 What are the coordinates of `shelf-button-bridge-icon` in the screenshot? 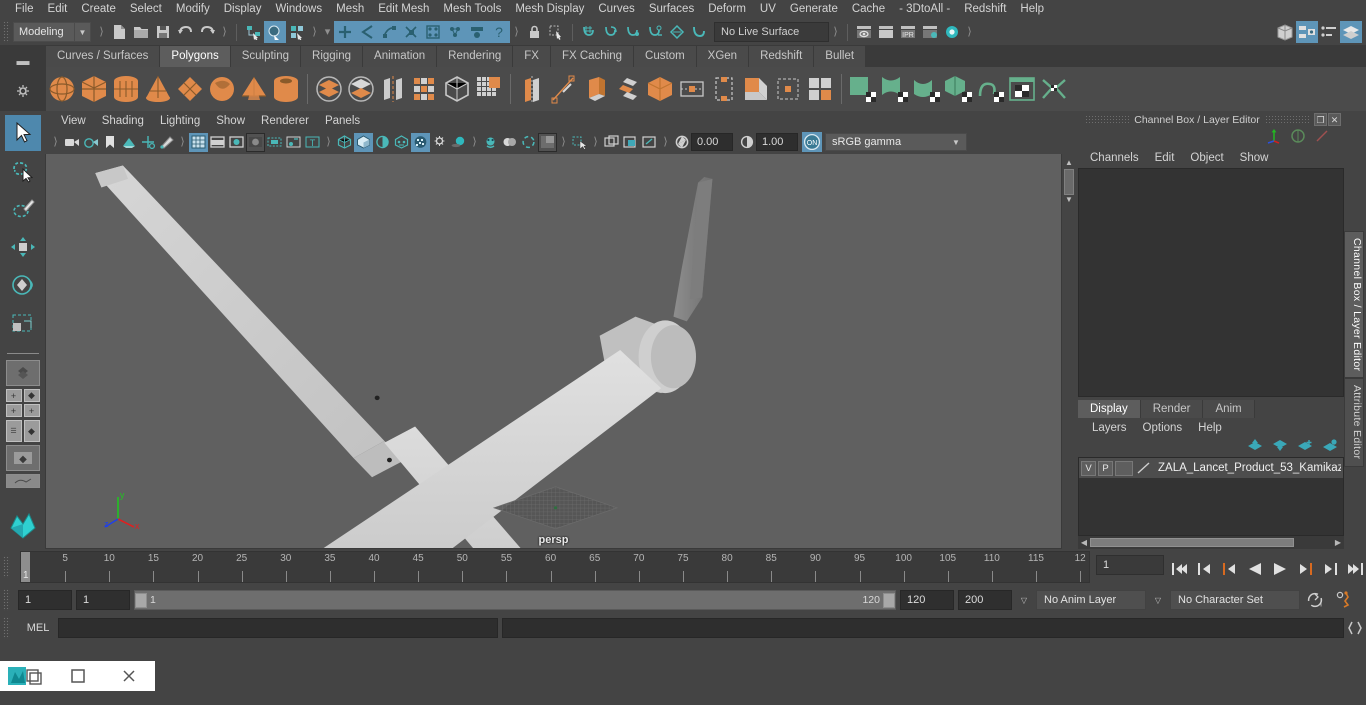 It's located at (660, 89).